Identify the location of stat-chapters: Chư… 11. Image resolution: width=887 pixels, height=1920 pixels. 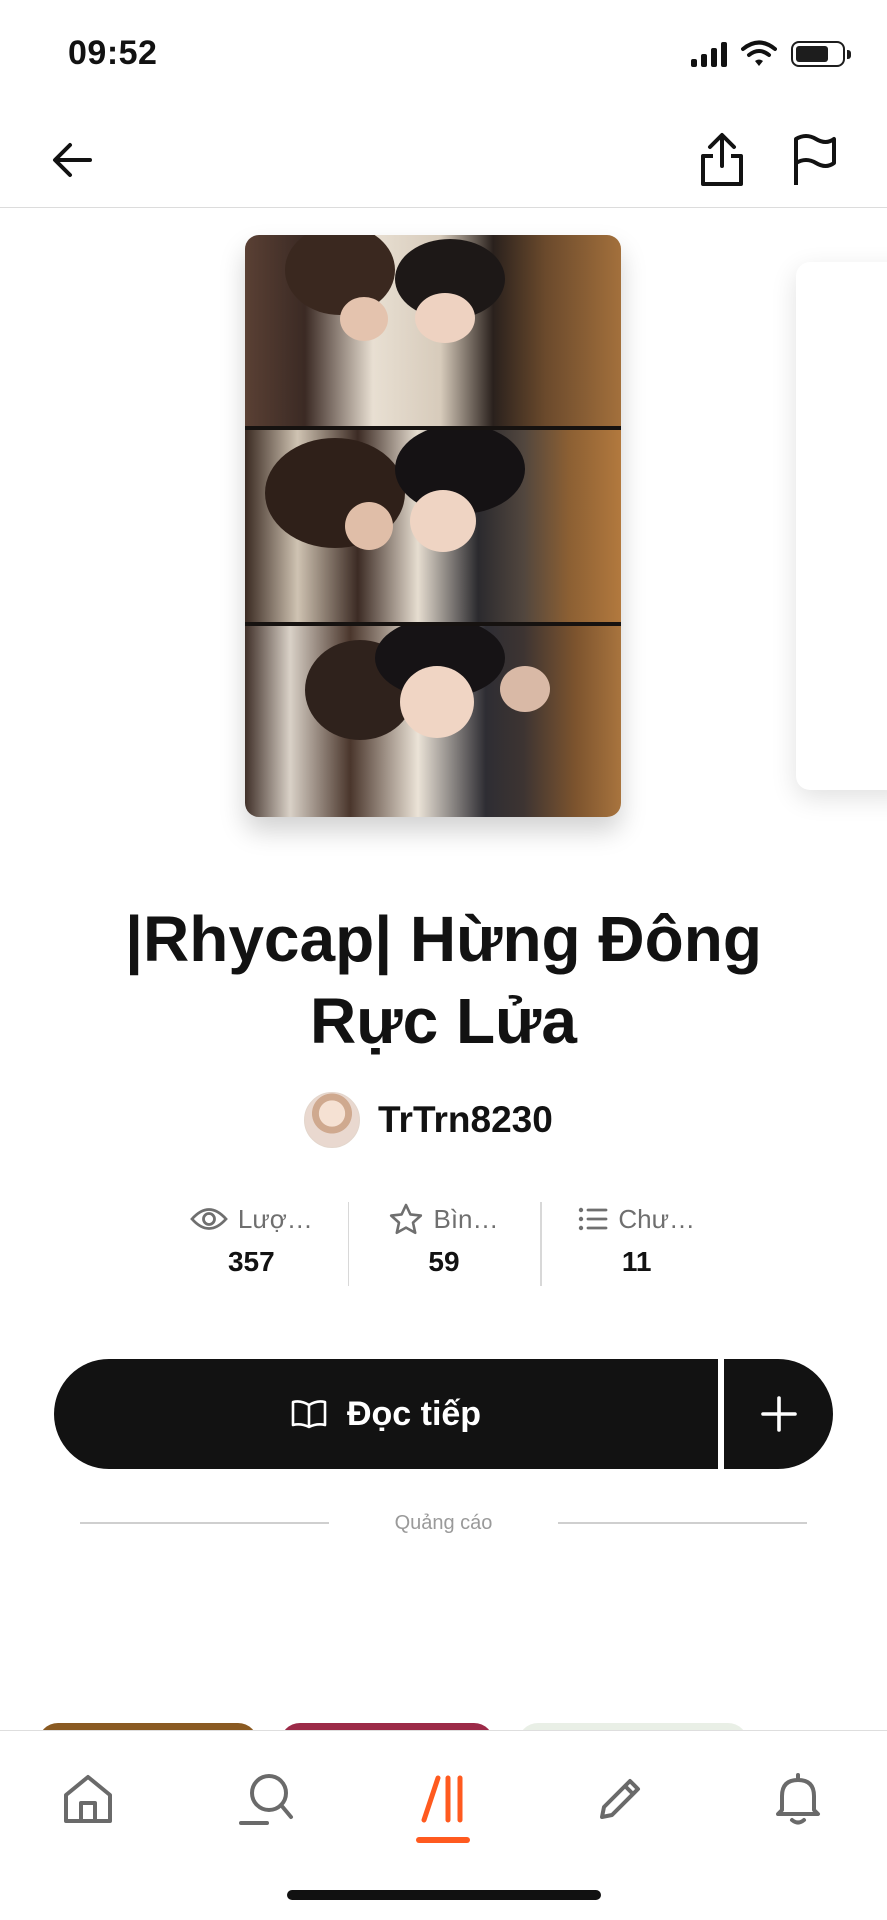
(636, 1243).